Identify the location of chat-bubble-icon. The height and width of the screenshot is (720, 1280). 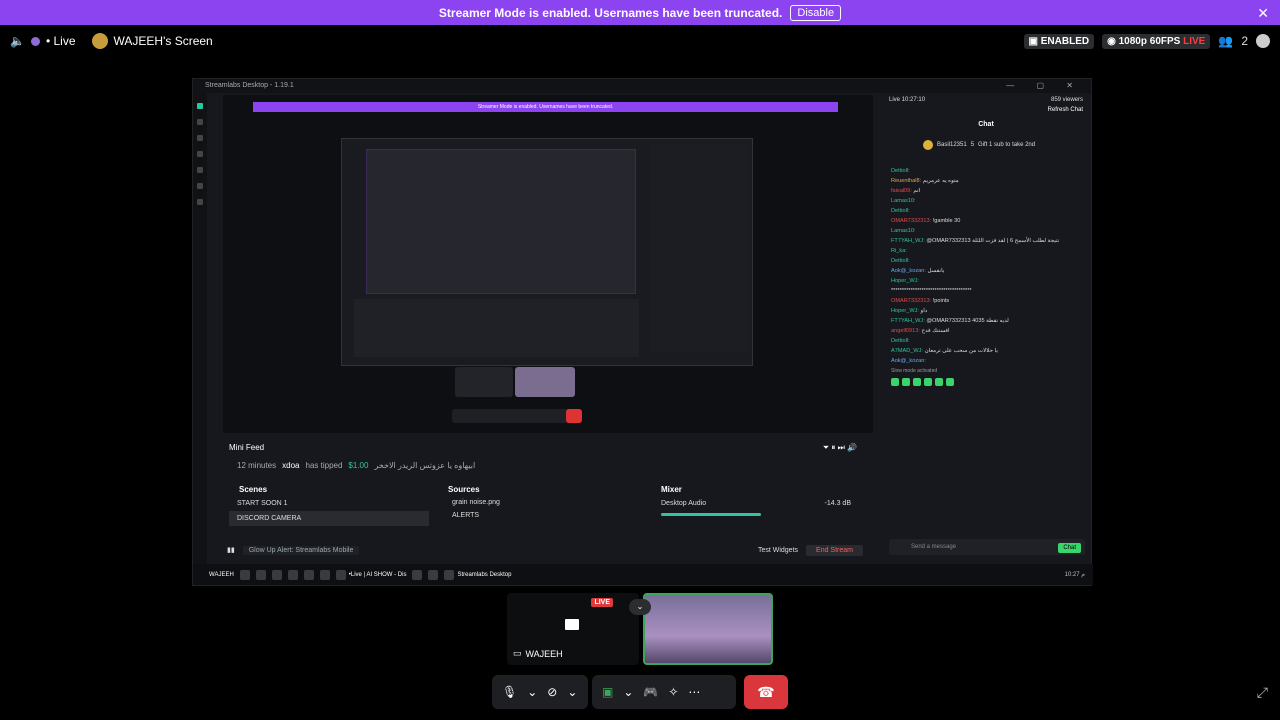
(1263, 41).